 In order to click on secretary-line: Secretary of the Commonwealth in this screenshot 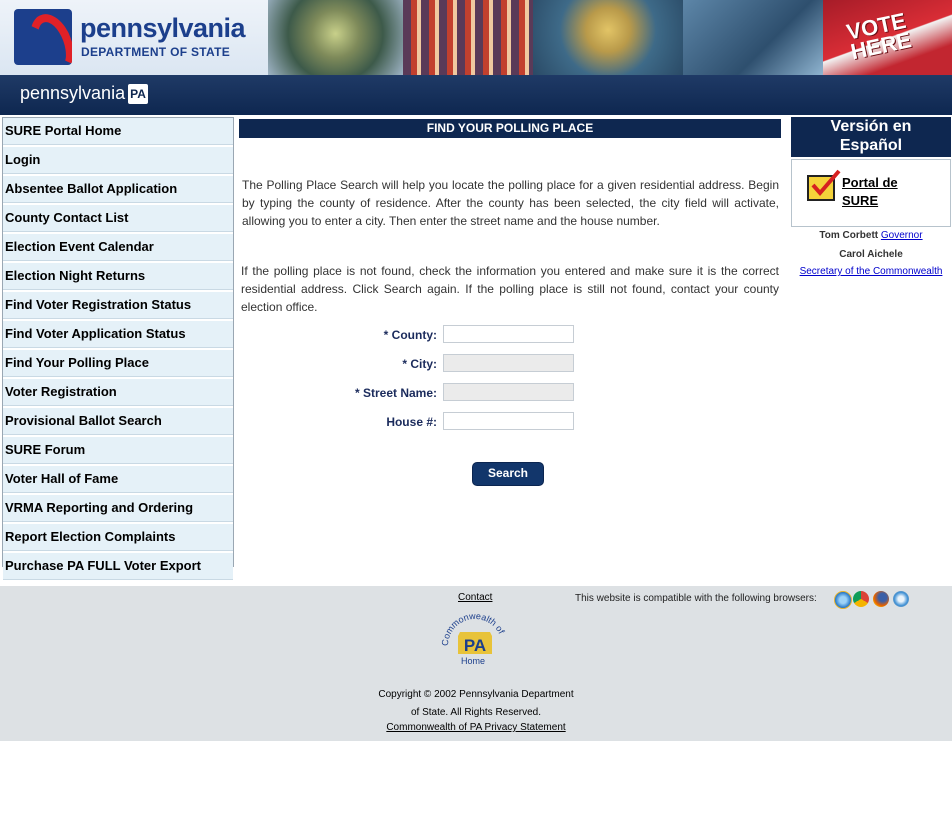, I will do `click(871, 271)`.